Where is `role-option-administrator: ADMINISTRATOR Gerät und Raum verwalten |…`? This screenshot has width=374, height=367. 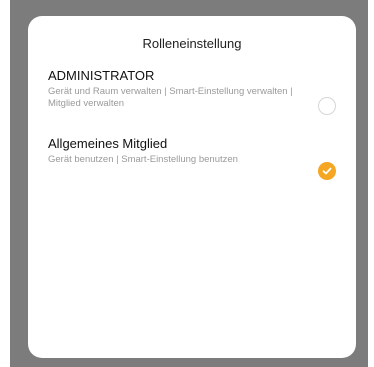
role-option-administrator: ADMINISTRATOR Gerät und Raum verwalten |… is located at coordinates (192, 96).